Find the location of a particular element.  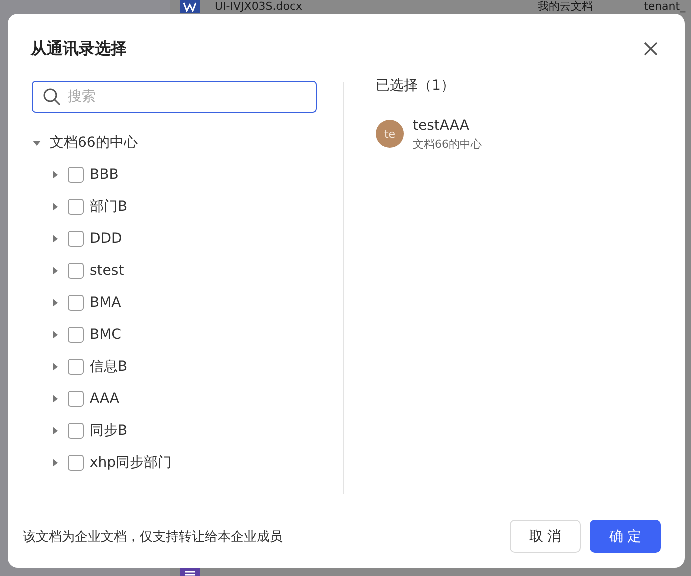

member-name: testAAA is located at coordinates (441, 126).